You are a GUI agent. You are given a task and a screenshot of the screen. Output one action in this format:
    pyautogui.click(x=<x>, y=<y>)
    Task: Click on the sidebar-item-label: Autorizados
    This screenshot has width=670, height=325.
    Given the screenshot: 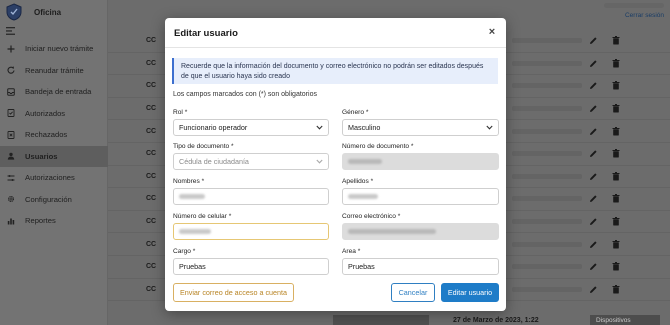 What is the action you would take?
    pyautogui.click(x=45, y=113)
    